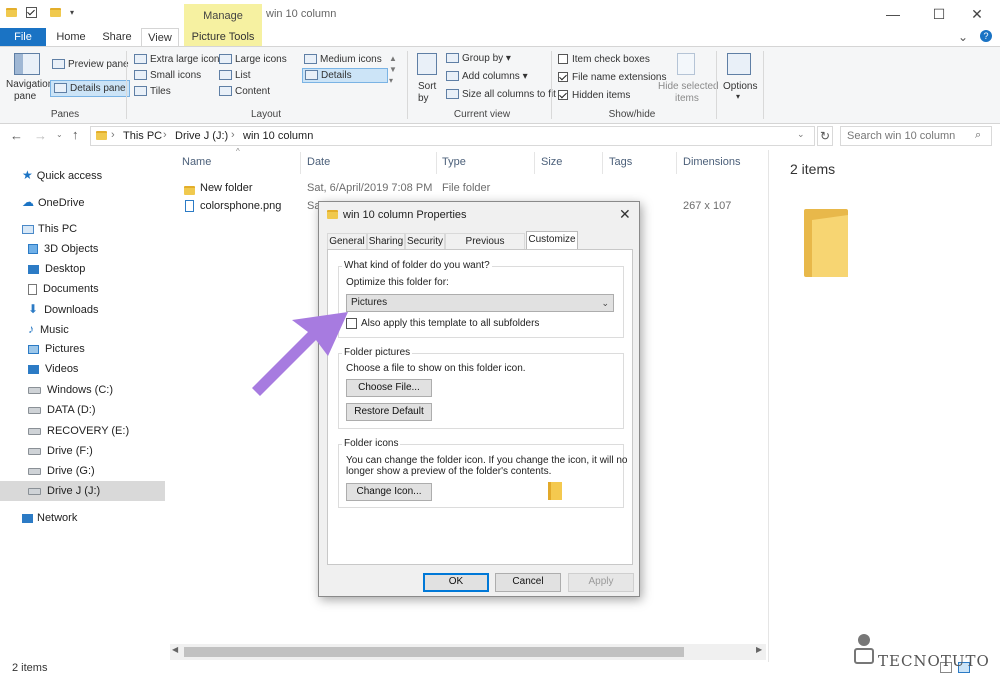 The image size is (1000, 680). I want to click on nav-onedrive: ☁ OneDrive, so click(82, 202).